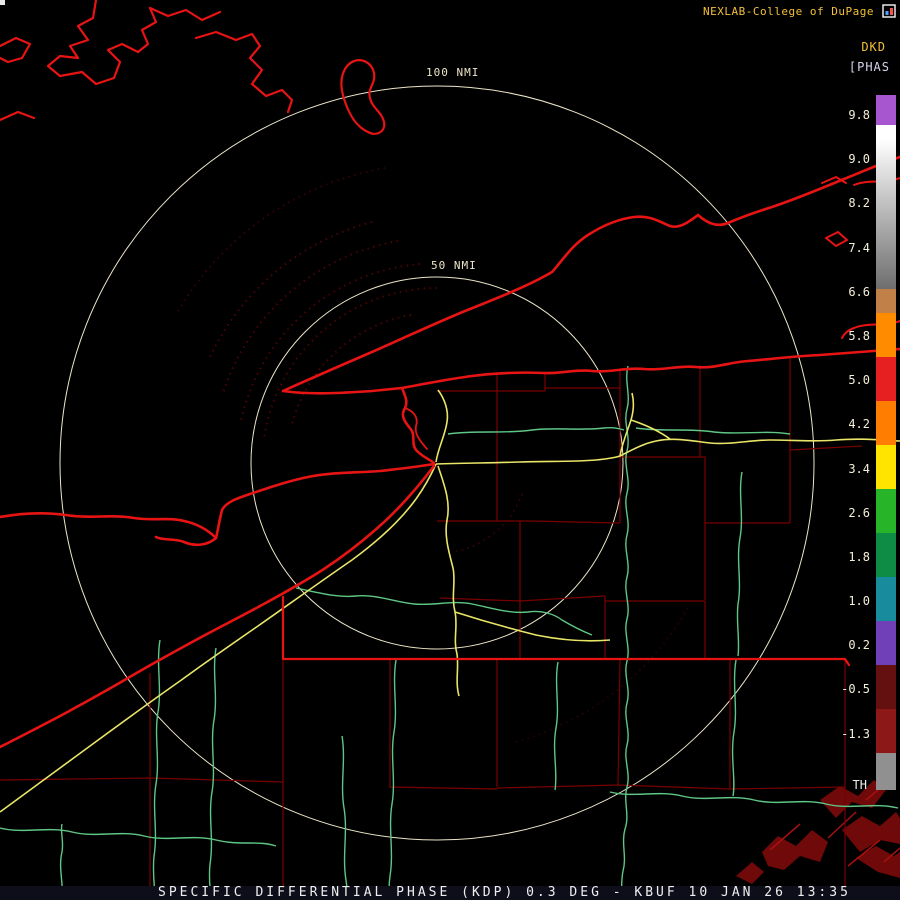  What do you see at coordinates (859, 159) in the screenshot?
I see `colorbar-tick-label: 9.0` at bounding box center [859, 159].